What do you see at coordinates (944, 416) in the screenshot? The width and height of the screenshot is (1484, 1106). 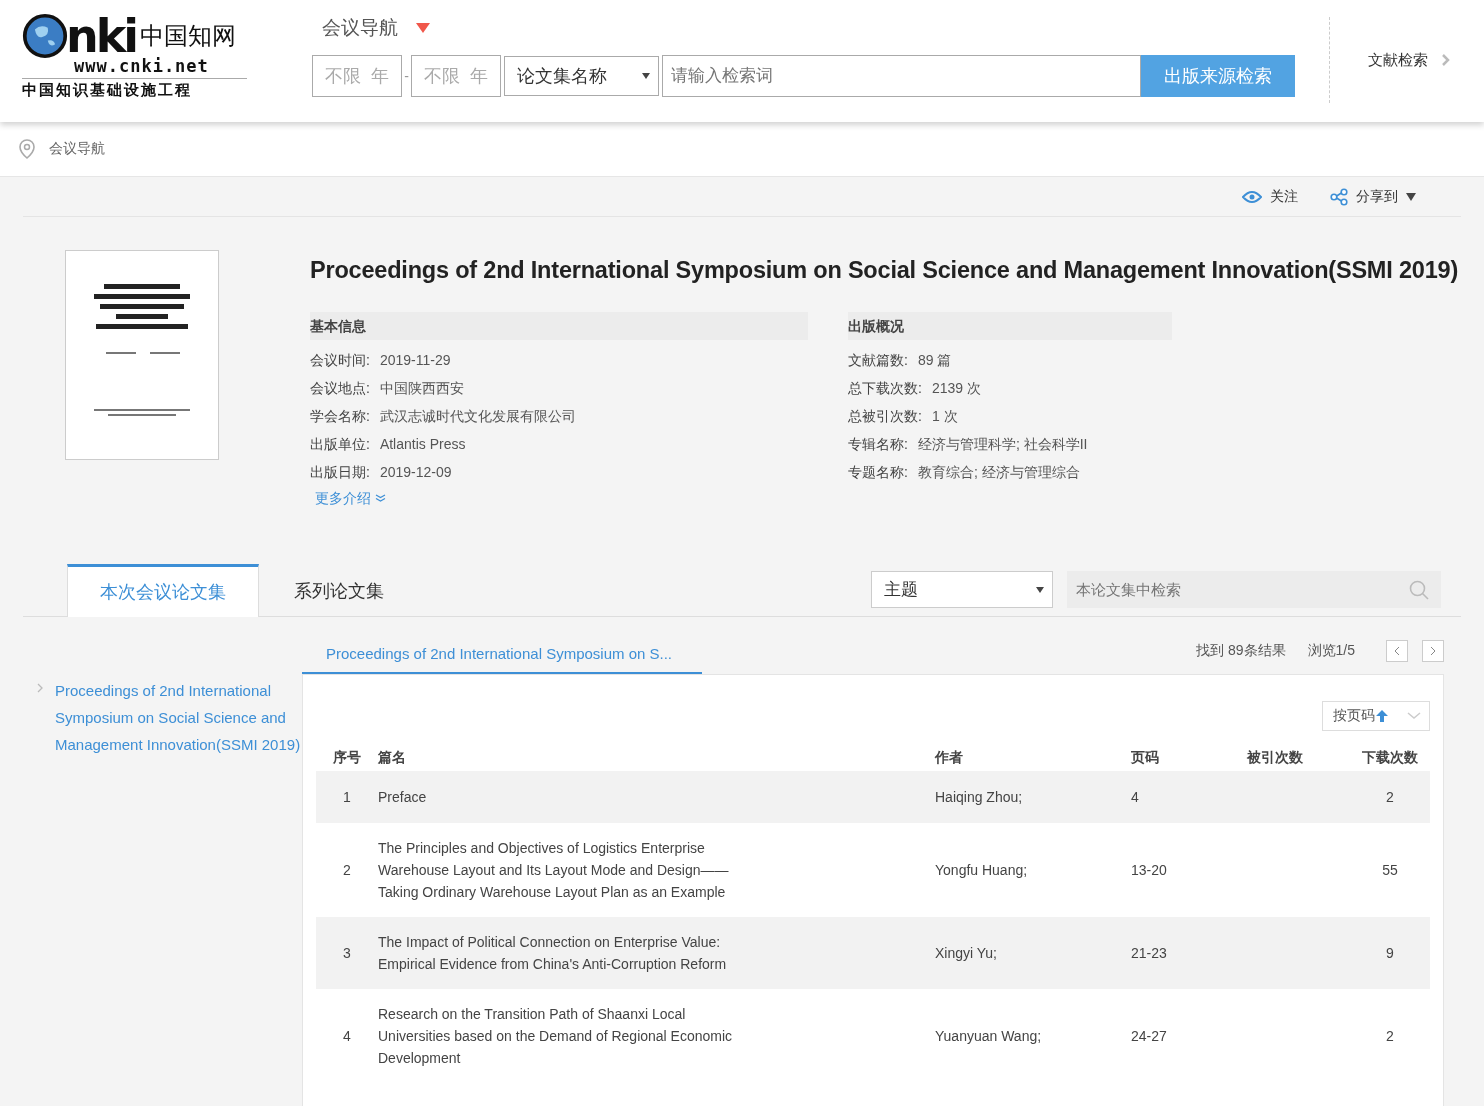 I see `field-value: 1 次` at bounding box center [944, 416].